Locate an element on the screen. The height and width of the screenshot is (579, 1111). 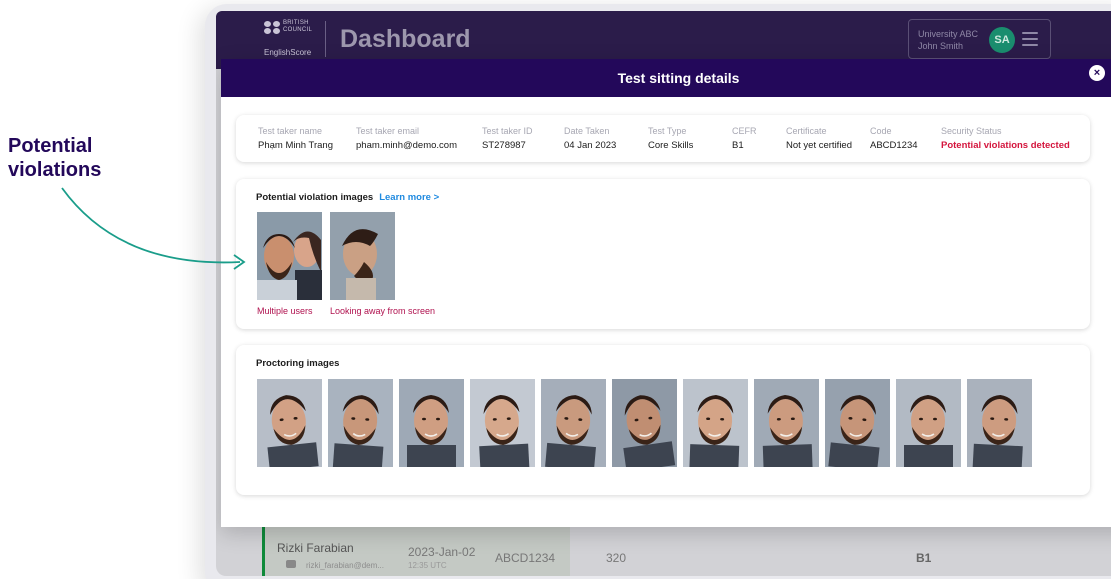
violation-looking-away: Looking away from screen is located at coordinates (382, 264).